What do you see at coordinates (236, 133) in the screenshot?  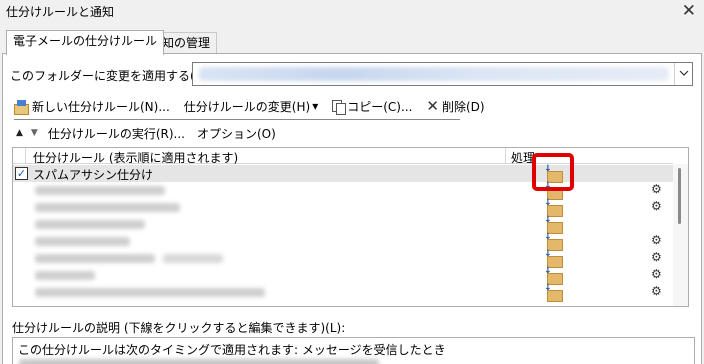 I see `options-button: オプション(O)` at bounding box center [236, 133].